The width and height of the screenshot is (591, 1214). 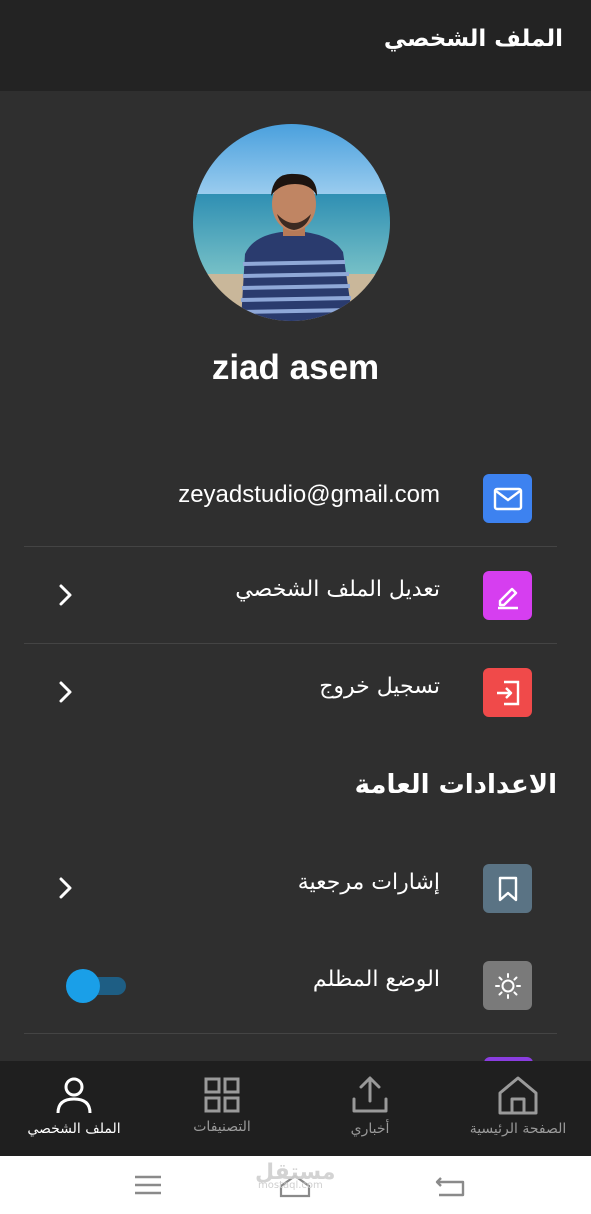 What do you see at coordinates (507, 985) in the screenshot?
I see `sun-icon` at bounding box center [507, 985].